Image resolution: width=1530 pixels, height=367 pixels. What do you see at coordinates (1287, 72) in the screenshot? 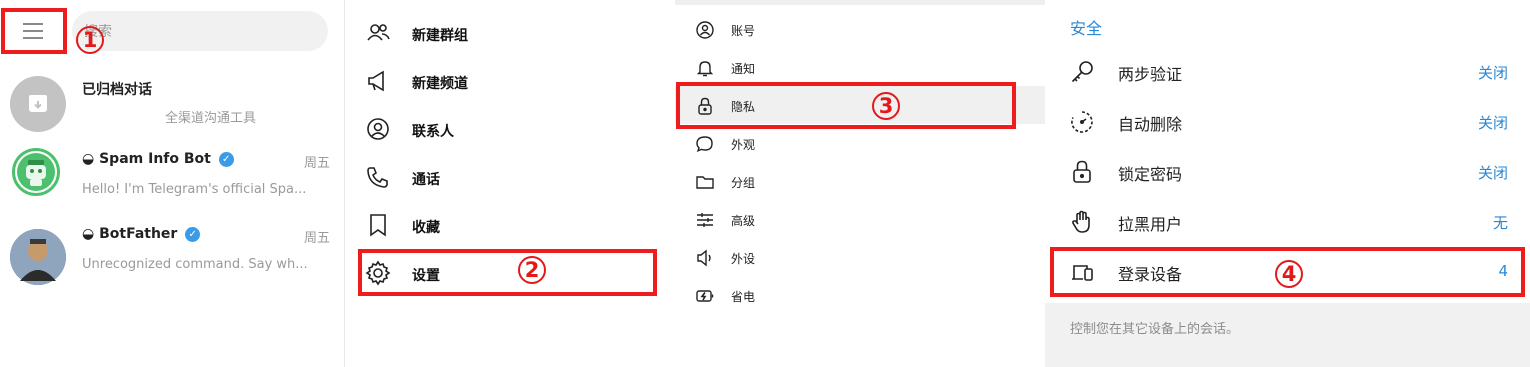
I see `security-item-two-step: 两步验证 关闭` at bounding box center [1287, 72].